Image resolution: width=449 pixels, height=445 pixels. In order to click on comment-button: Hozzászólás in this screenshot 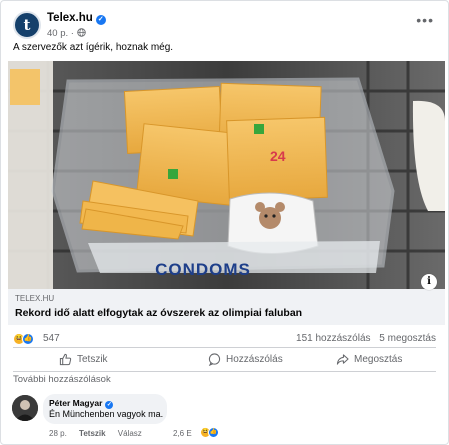, I will do `click(245, 359)`.